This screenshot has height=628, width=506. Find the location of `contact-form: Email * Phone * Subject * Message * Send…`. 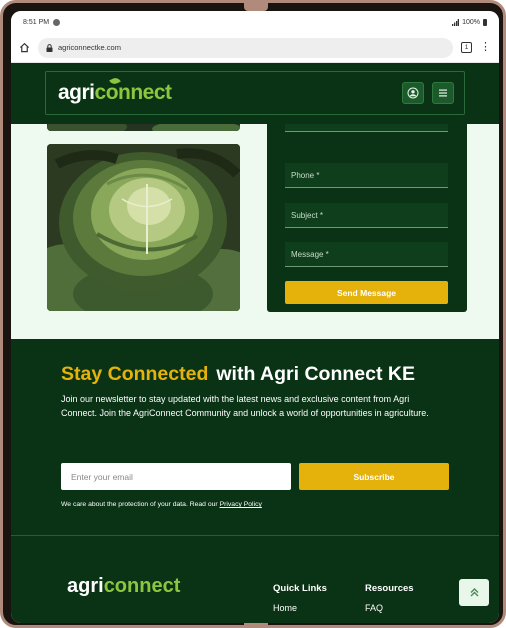

contact-form: Email * Phone * Subject * Message * Send… is located at coordinates (367, 209).